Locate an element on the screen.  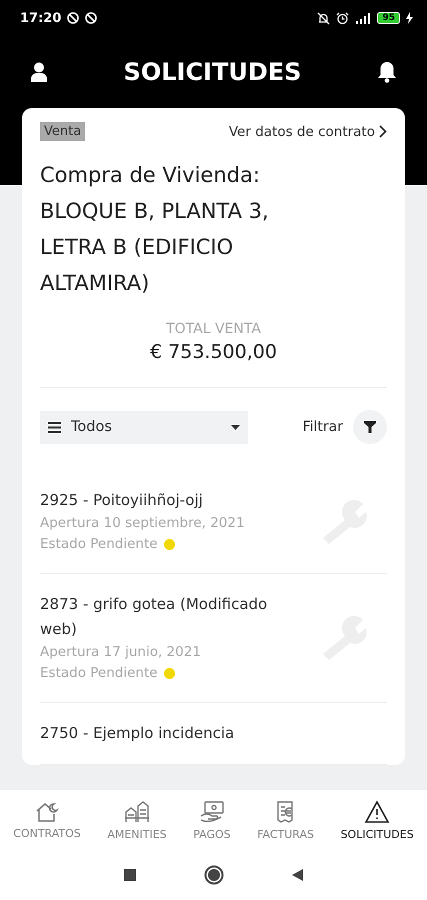
battery-level: 95 is located at coordinates (388, 18).